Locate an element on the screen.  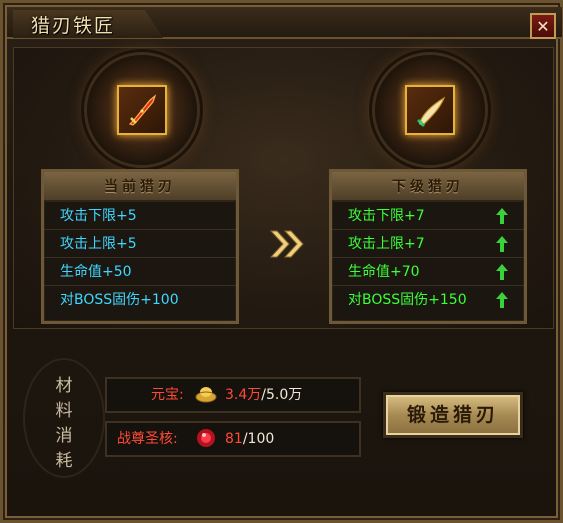
next-stat-label: 生命值+70 is located at coordinates (384, 272).